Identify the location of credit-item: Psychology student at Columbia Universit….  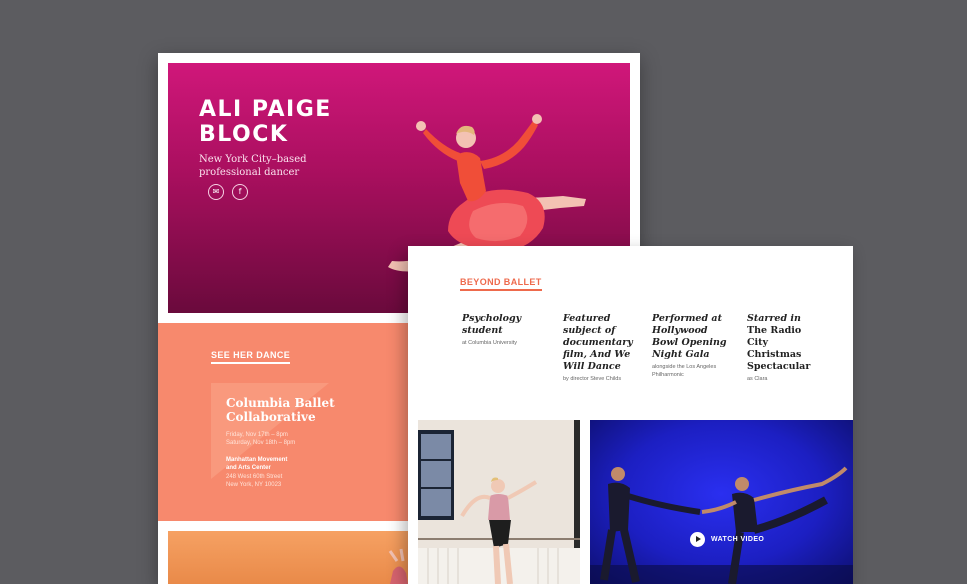
(507, 330).